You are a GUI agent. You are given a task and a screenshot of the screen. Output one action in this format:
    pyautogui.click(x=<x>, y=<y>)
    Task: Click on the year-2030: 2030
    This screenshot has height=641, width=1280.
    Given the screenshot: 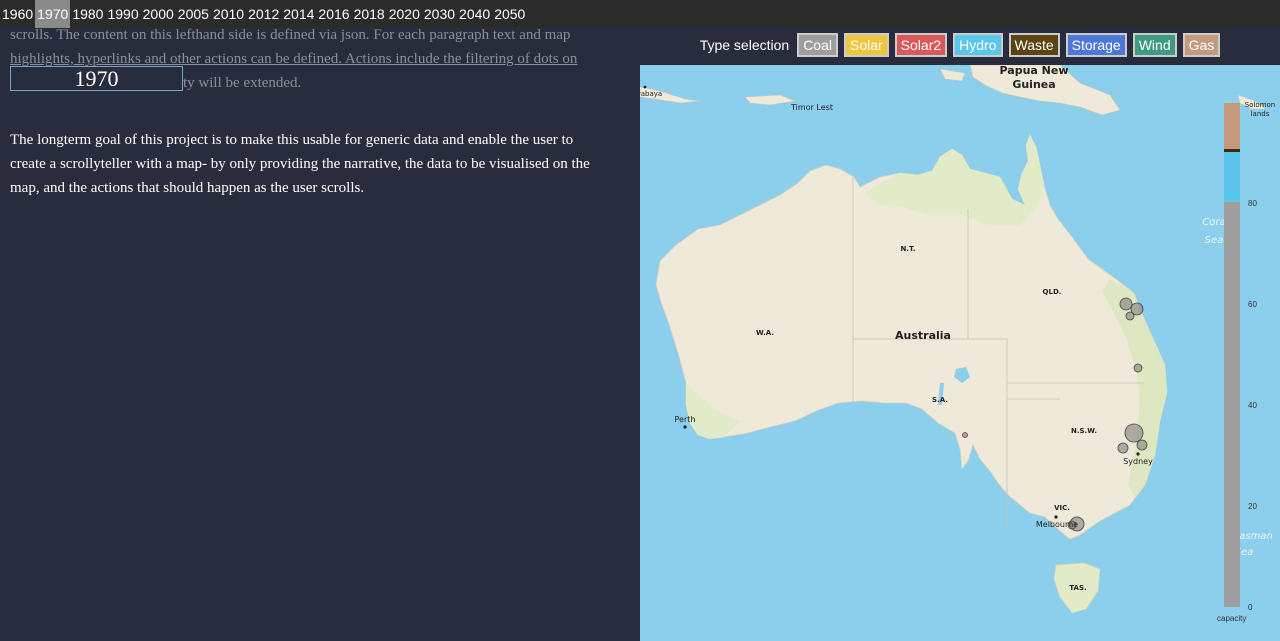 What is the action you would take?
    pyautogui.click(x=439, y=14)
    